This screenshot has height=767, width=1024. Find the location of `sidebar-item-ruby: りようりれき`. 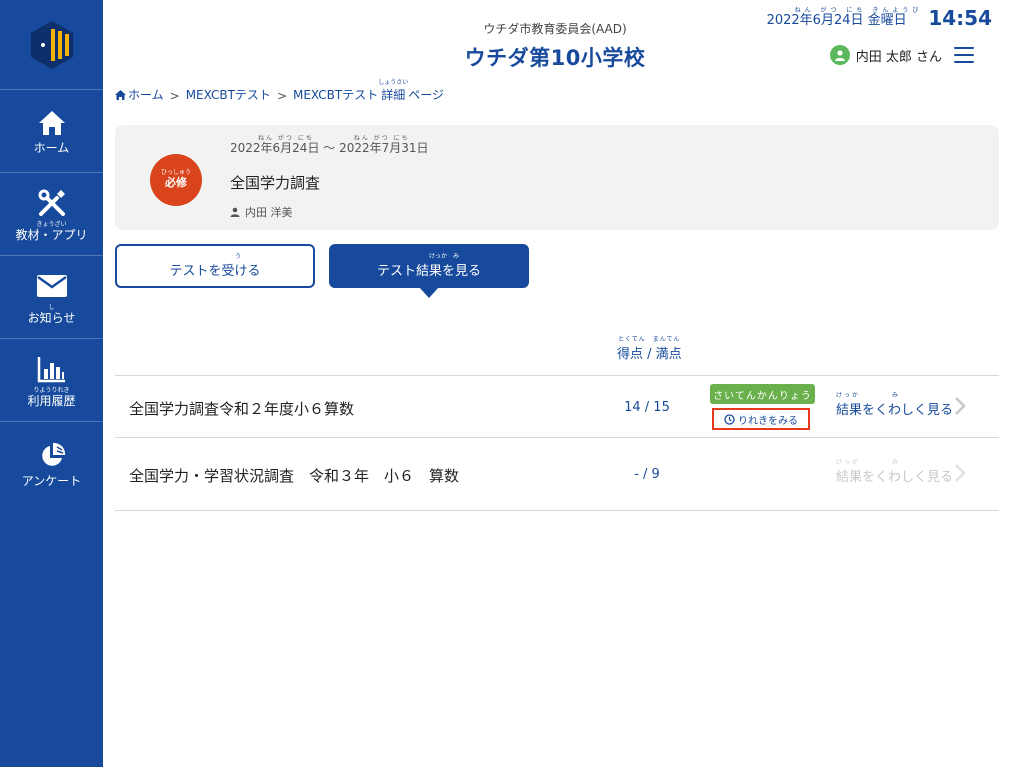

sidebar-item-ruby: りようりれき is located at coordinates (51, 390).